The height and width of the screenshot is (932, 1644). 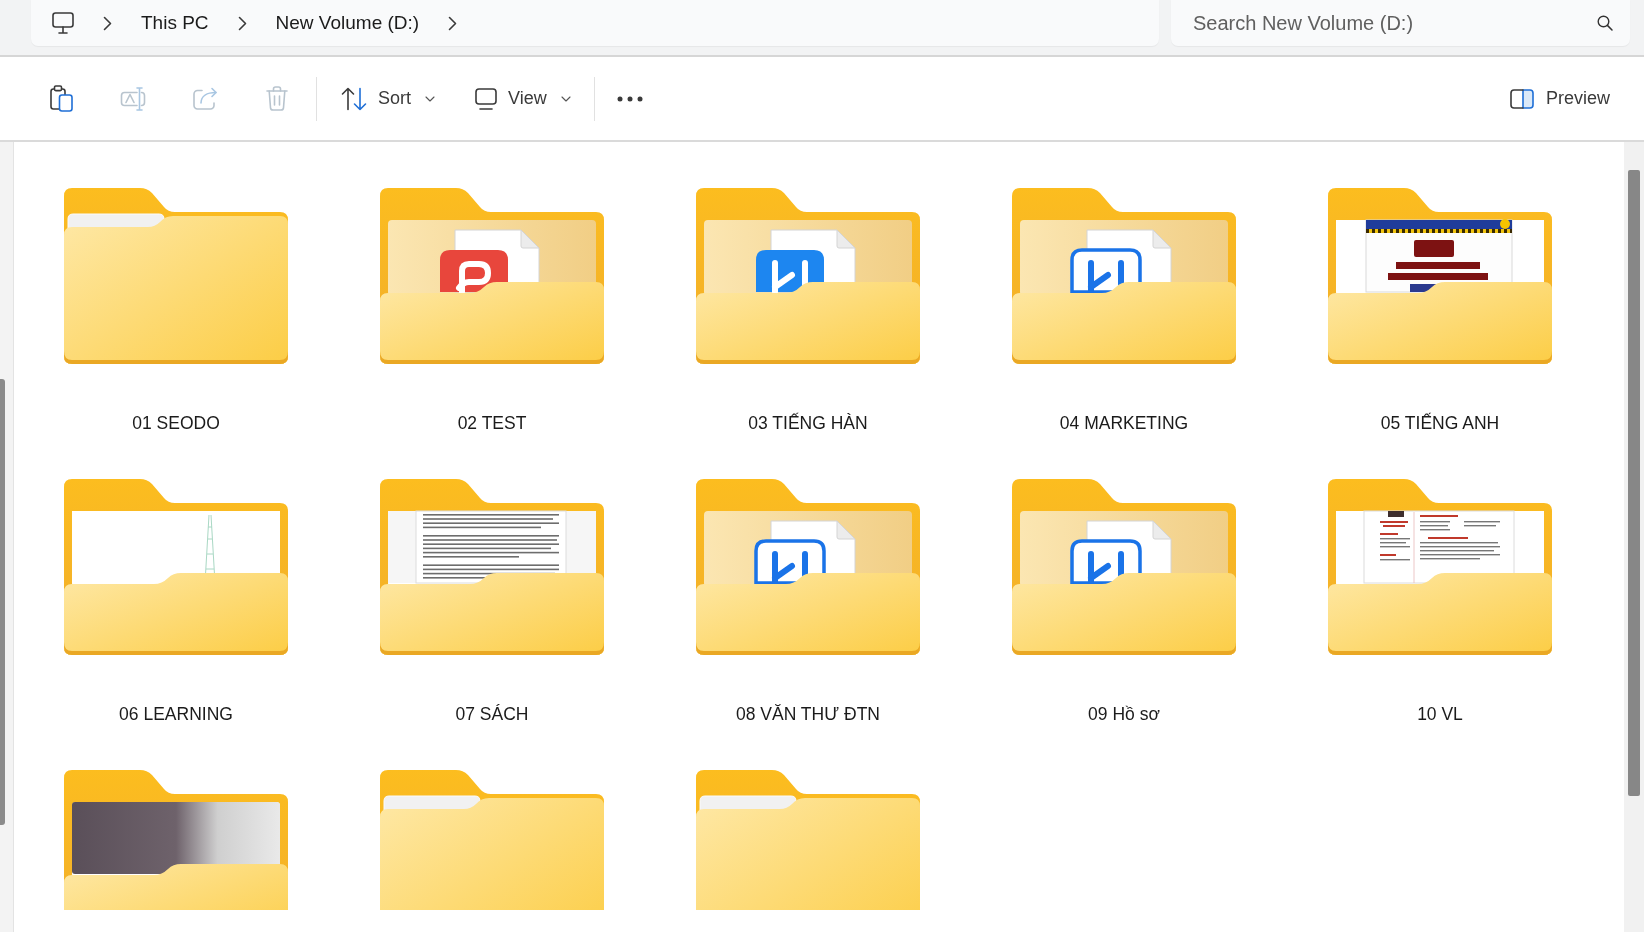 I want to click on view-button: View, so click(x=523, y=98).